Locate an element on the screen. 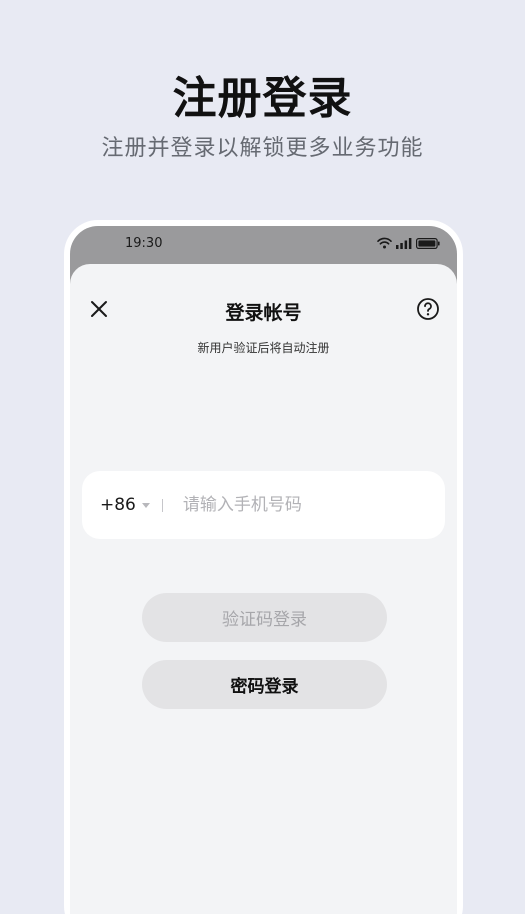 This screenshot has height=914, width=525. status-bar: 19:30 is located at coordinates (263, 245).